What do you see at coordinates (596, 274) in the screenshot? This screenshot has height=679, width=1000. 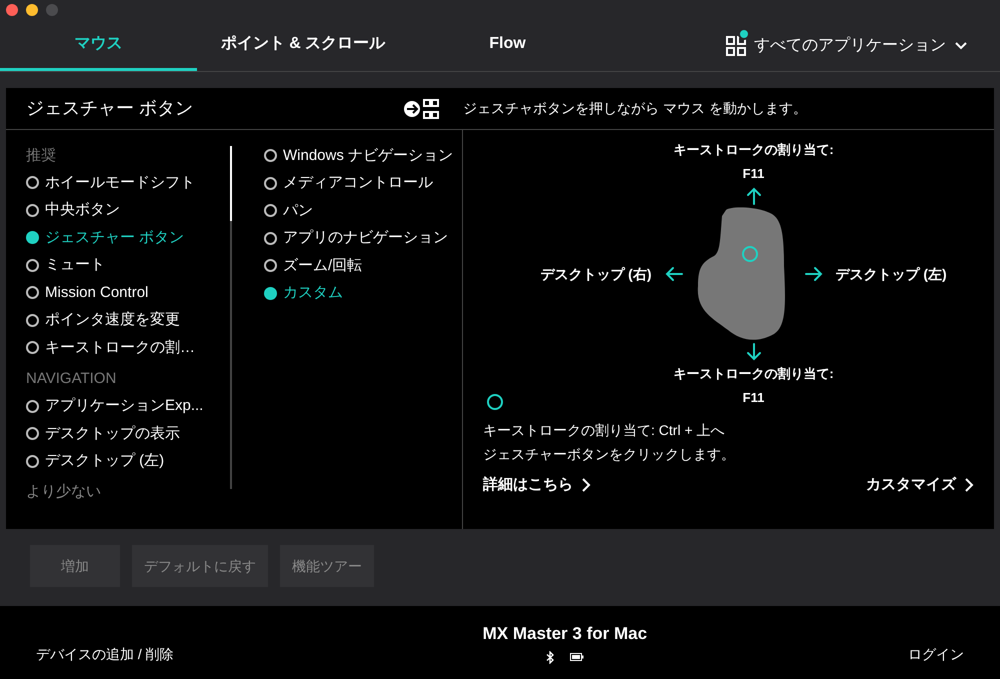 I see `gesture-left-label: デスクトップ (右)` at bounding box center [596, 274].